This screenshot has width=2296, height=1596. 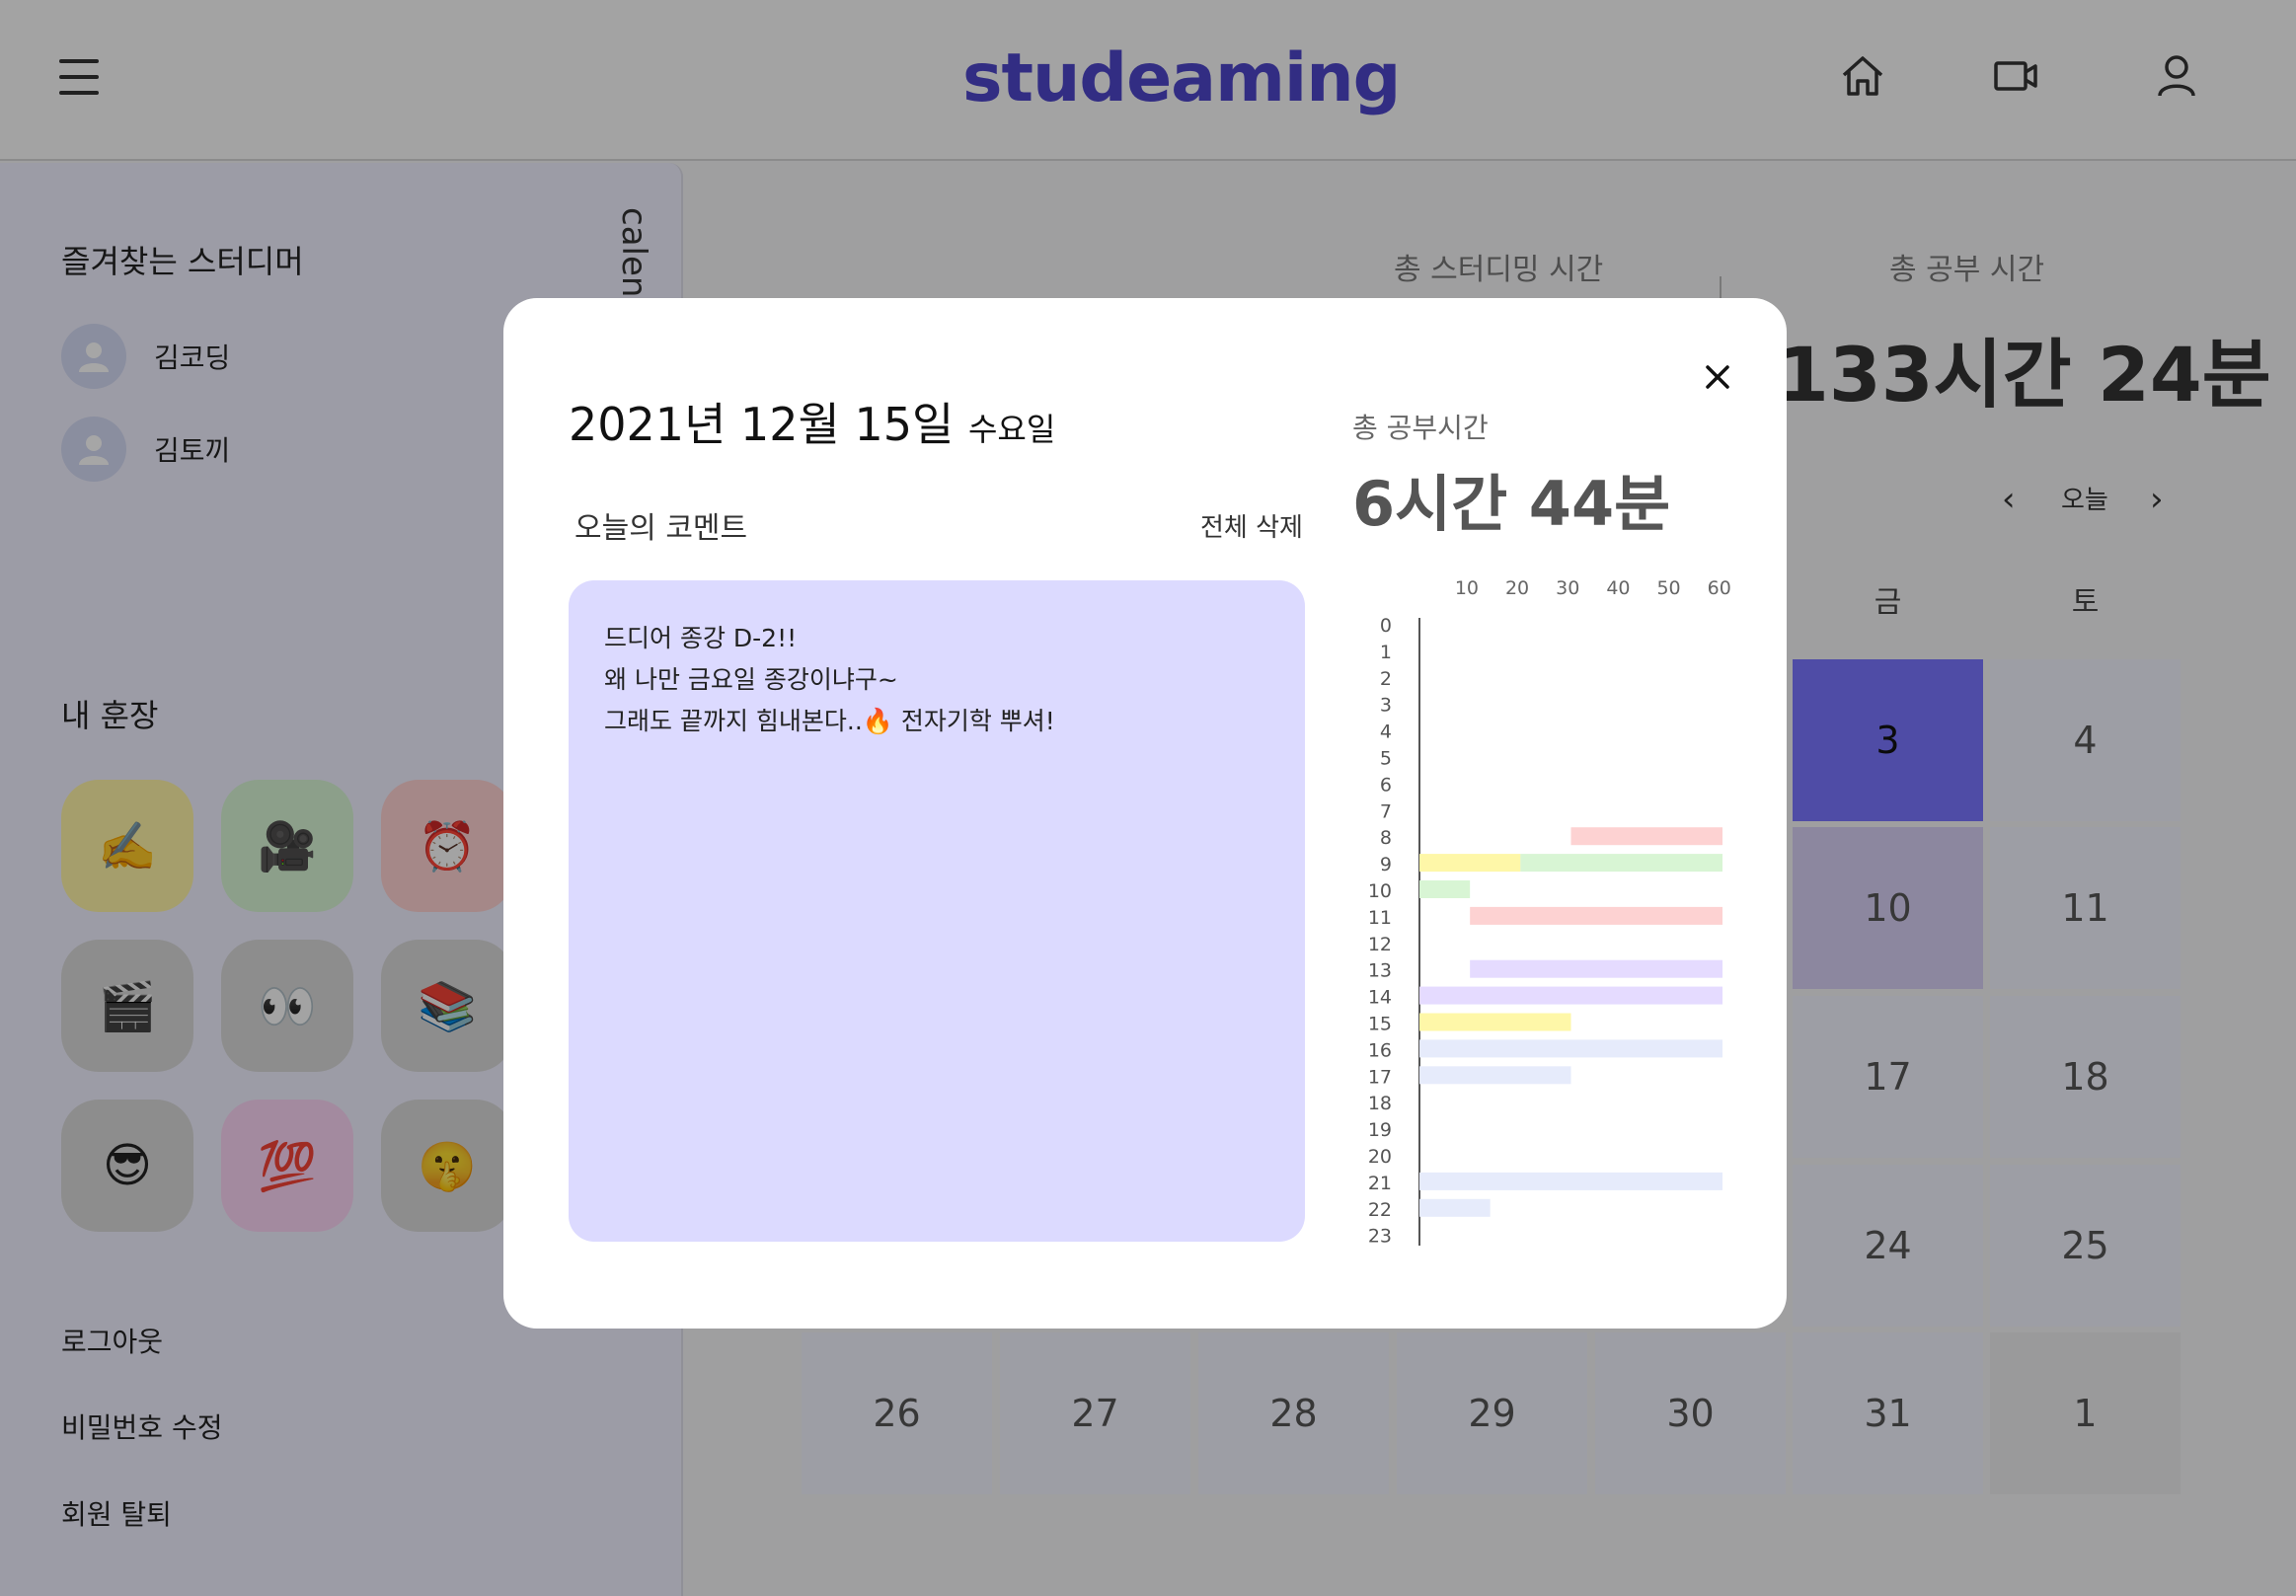 What do you see at coordinates (1618, 588) in the screenshot?
I see `x-tick-label: 40` at bounding box center [1618, 588].